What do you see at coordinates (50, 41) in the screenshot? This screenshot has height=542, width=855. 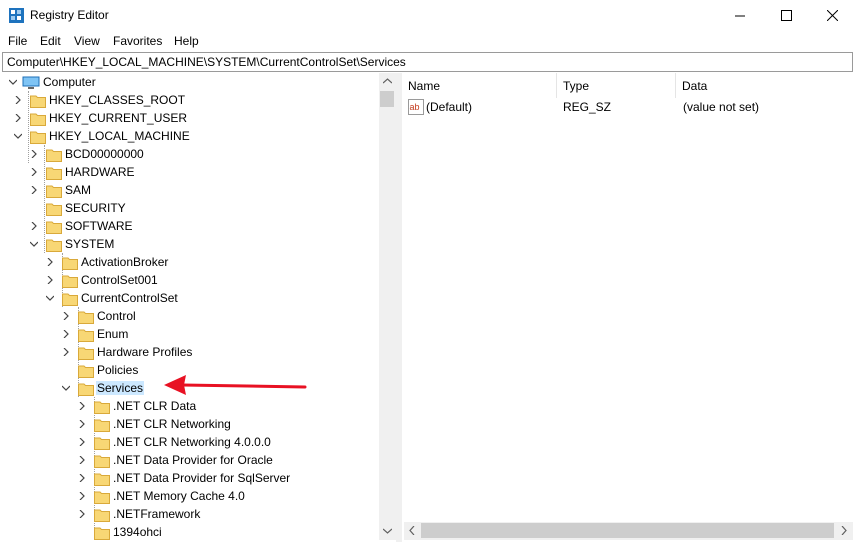 I see `menu-edit: Edit` at bounding box center [50, 41].